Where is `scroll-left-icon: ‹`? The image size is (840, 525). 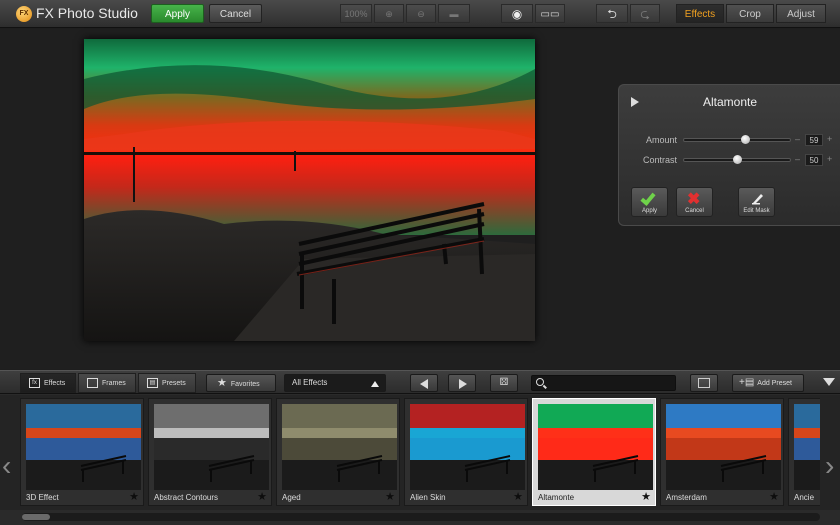 scroll-left-icon: ‹ is located at coordinates (6, 466).